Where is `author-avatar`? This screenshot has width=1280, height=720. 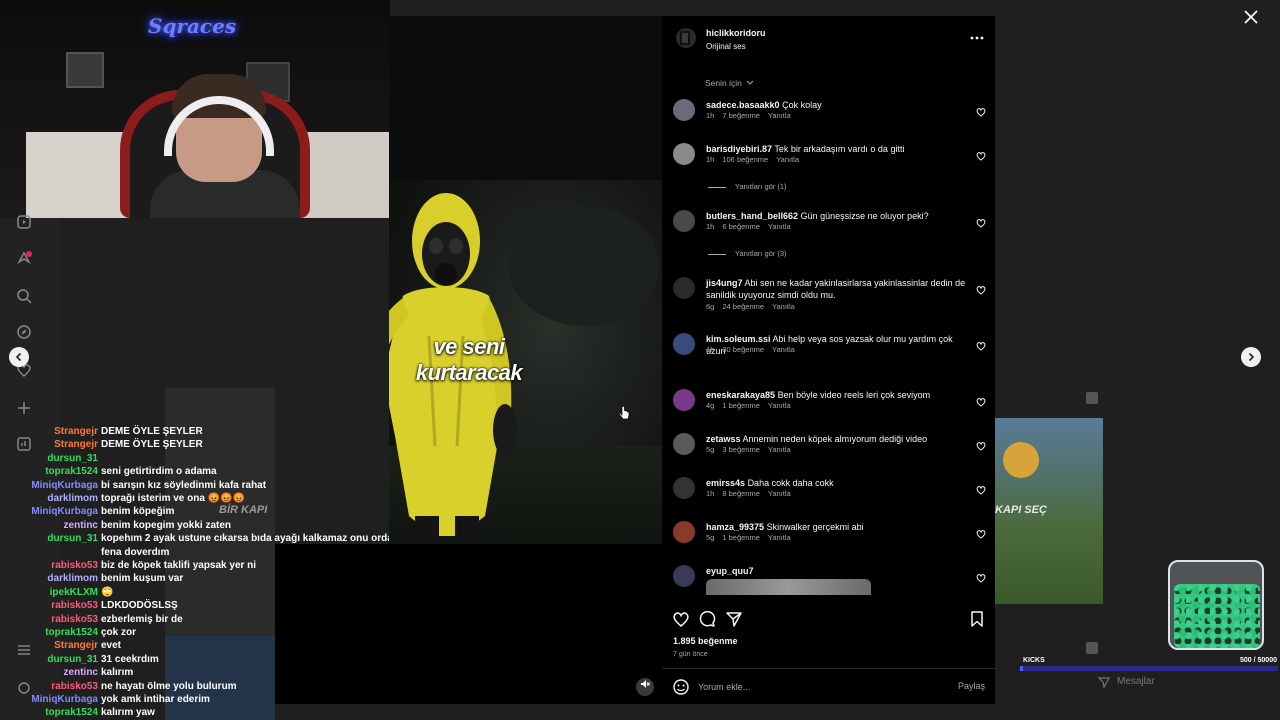 author-avatar is located at coordinates (686, 38).